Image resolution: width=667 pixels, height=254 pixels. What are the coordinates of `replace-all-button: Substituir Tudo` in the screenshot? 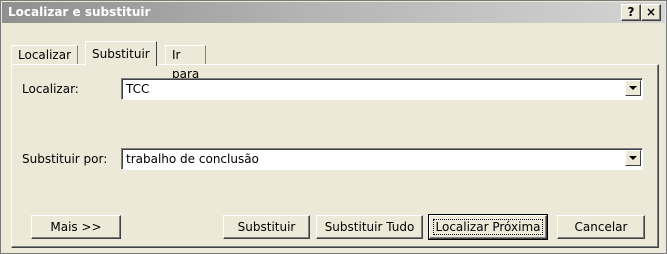 It's located at (369, 227).